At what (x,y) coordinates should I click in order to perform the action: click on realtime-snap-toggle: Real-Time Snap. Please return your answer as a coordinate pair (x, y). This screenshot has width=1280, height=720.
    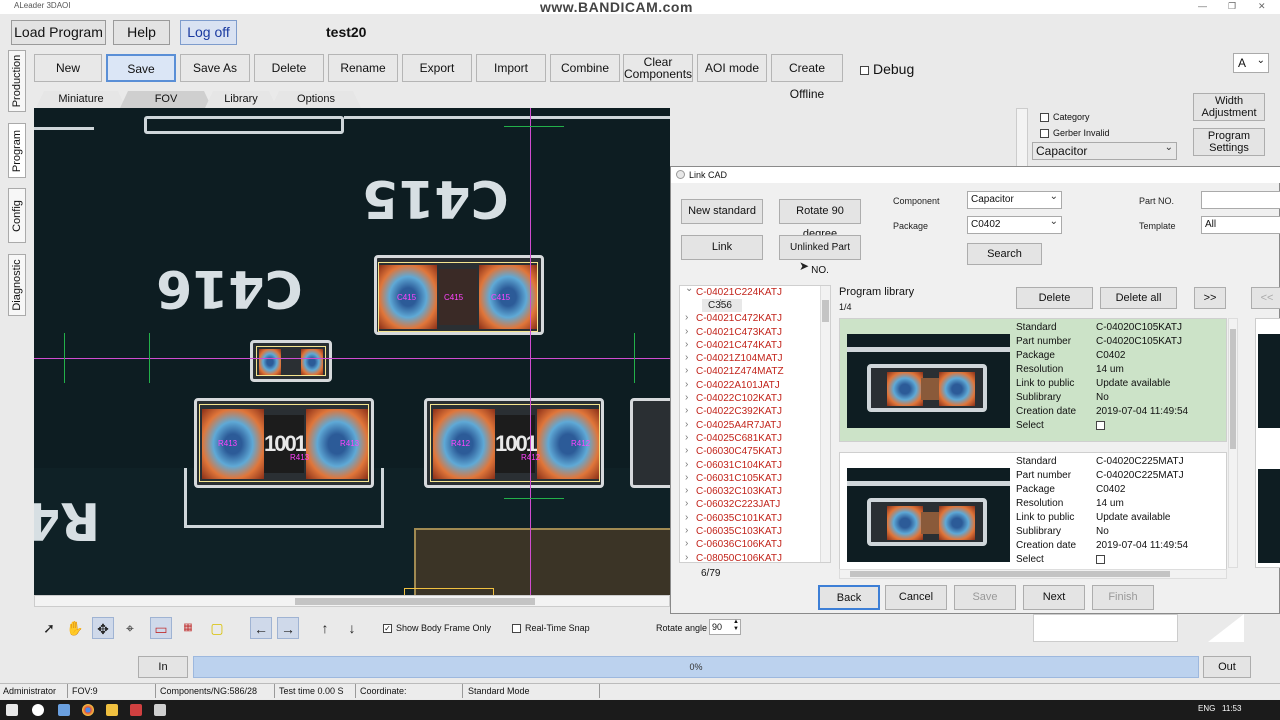
    Looking at the image, I should click on (551, 628).